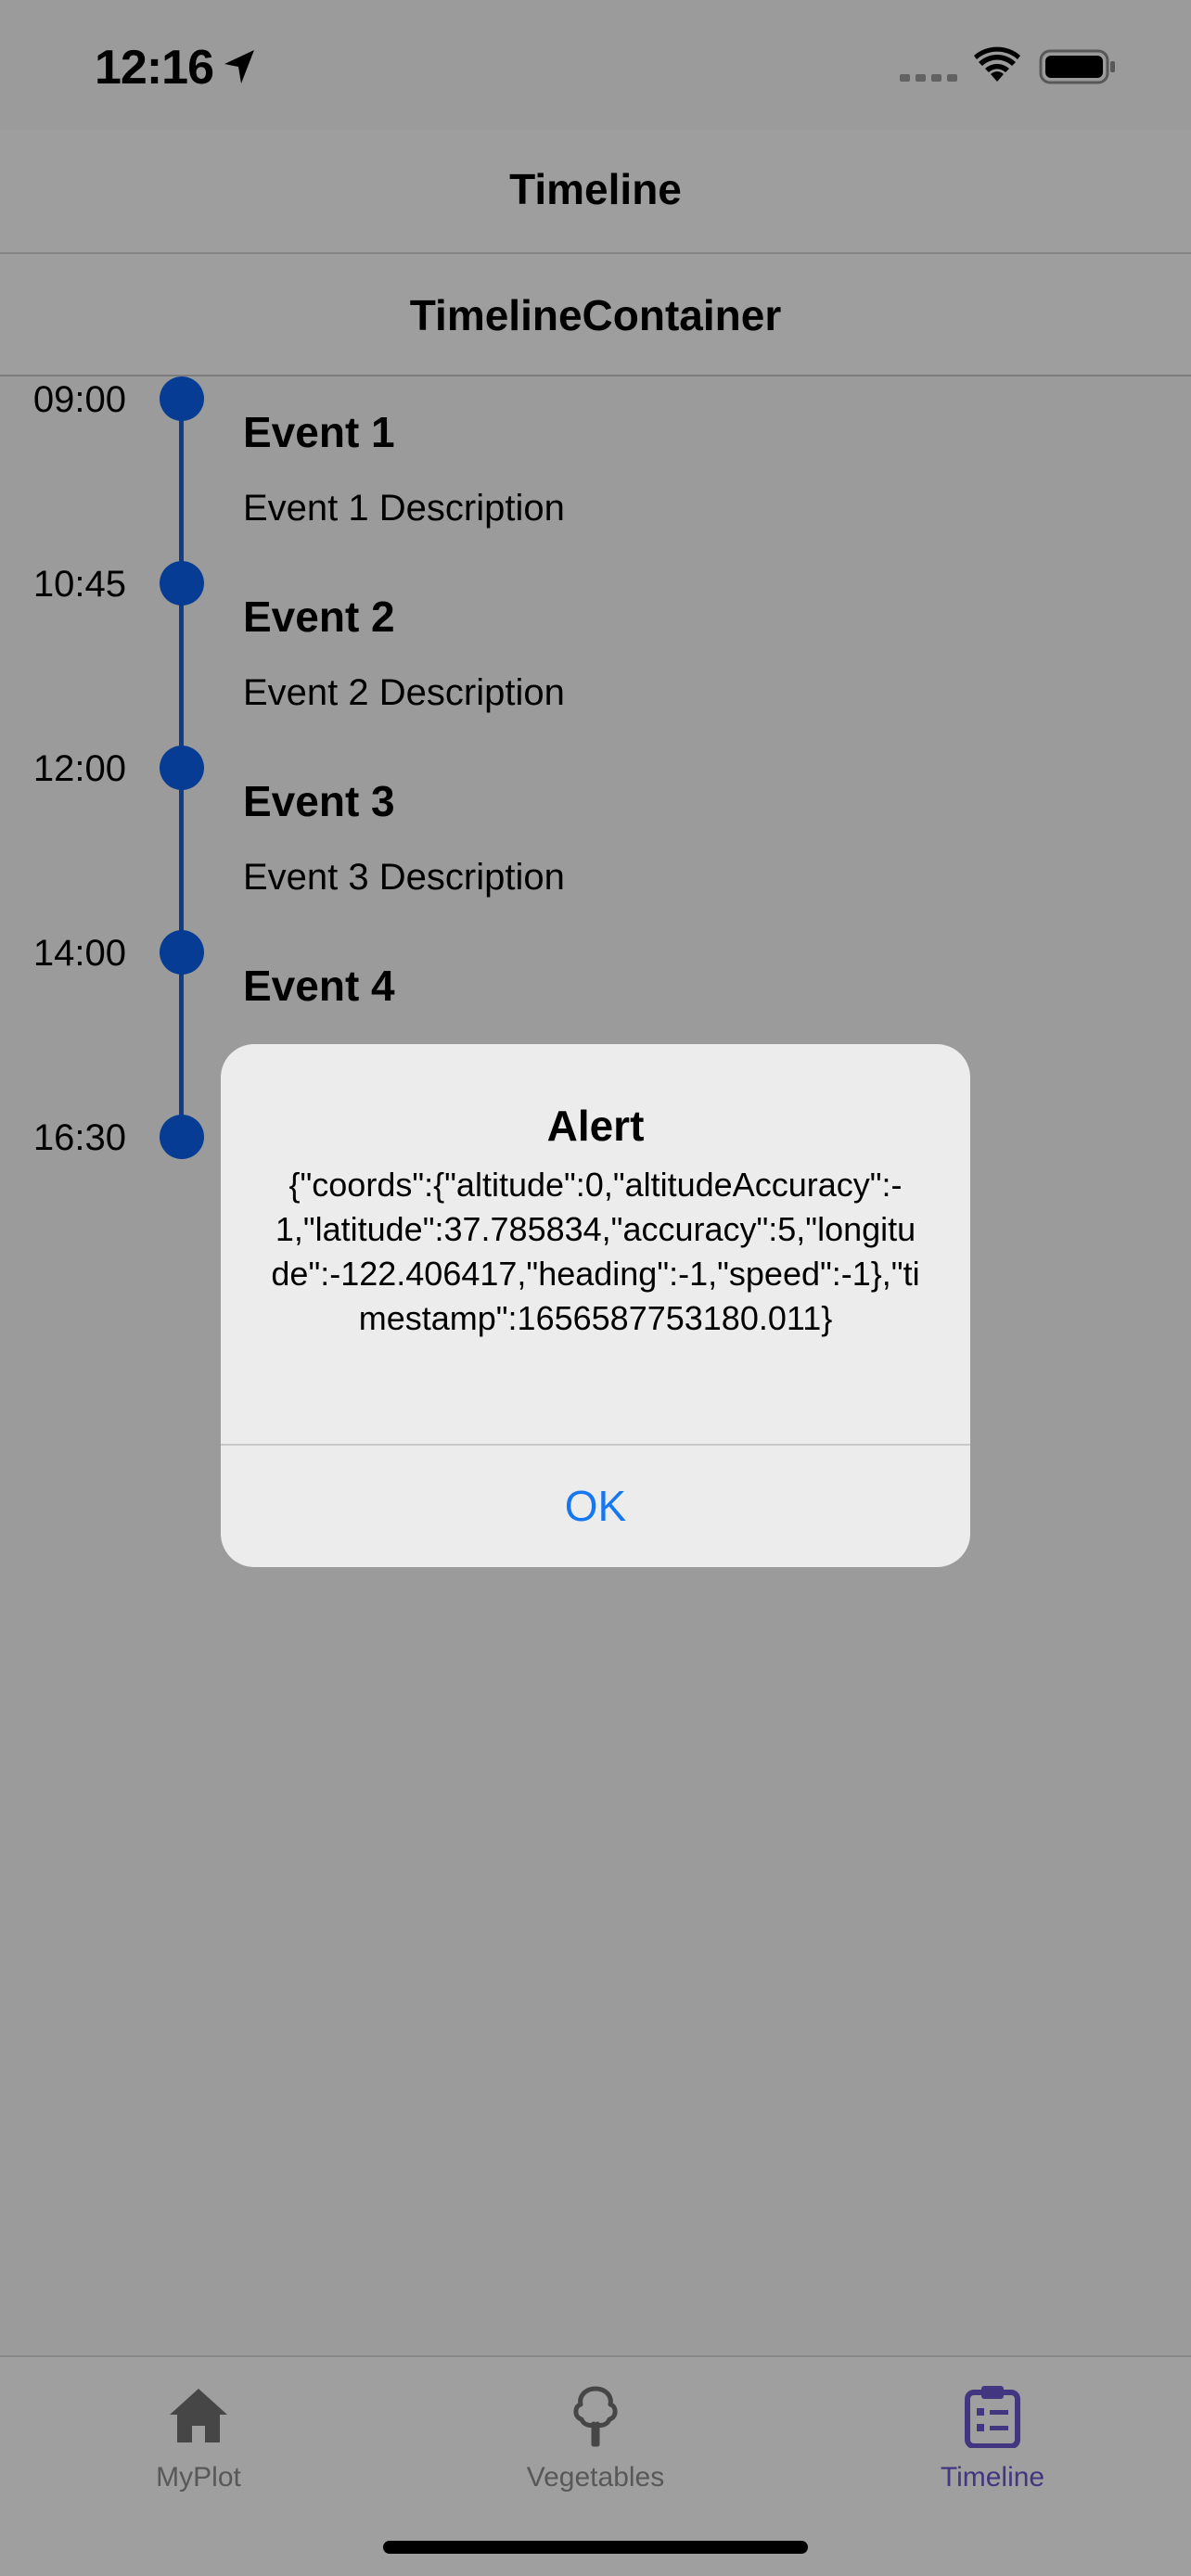 Image resolution: width=1191 pixels, height=2576 pixels. I want to click on alert-title: Alert, so click(595, 1126).